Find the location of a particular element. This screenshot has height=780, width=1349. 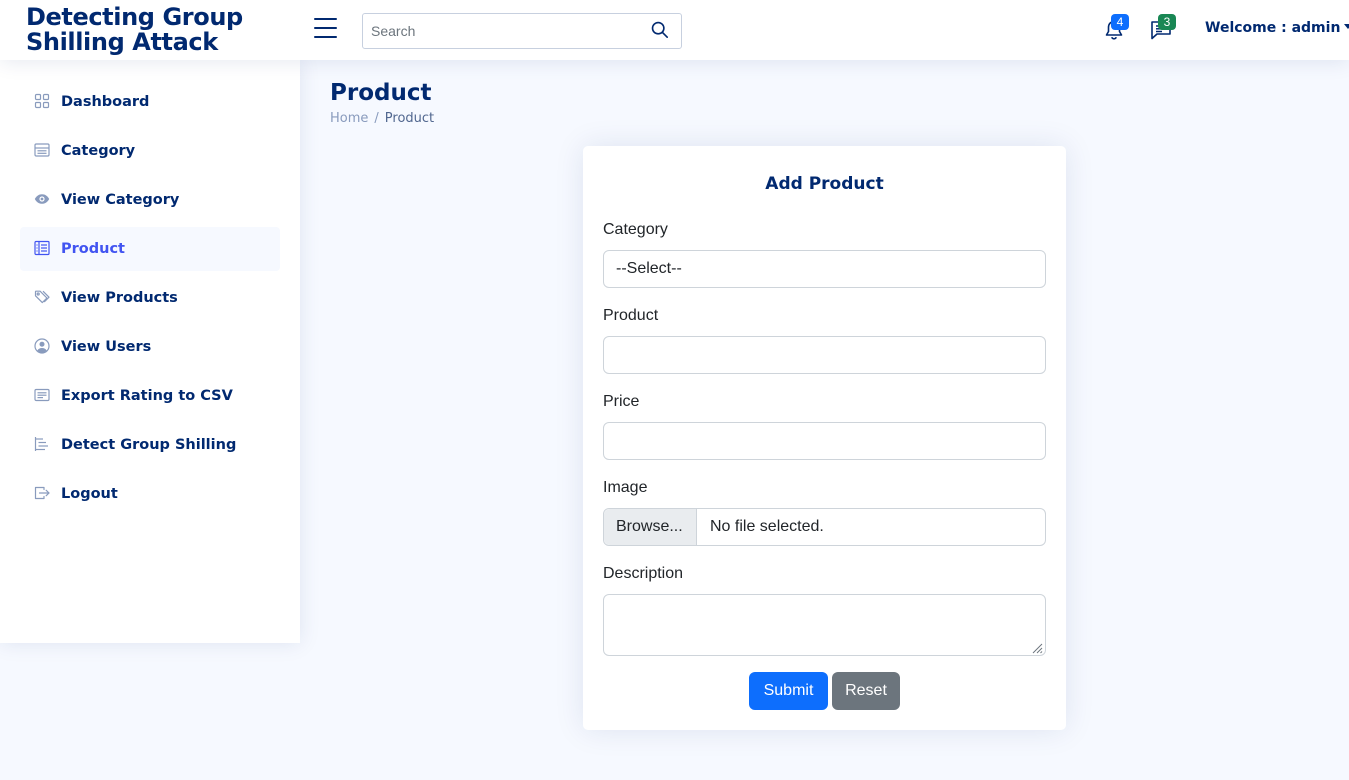

messages-badge: 3 is located at coordinates (1167, 22).